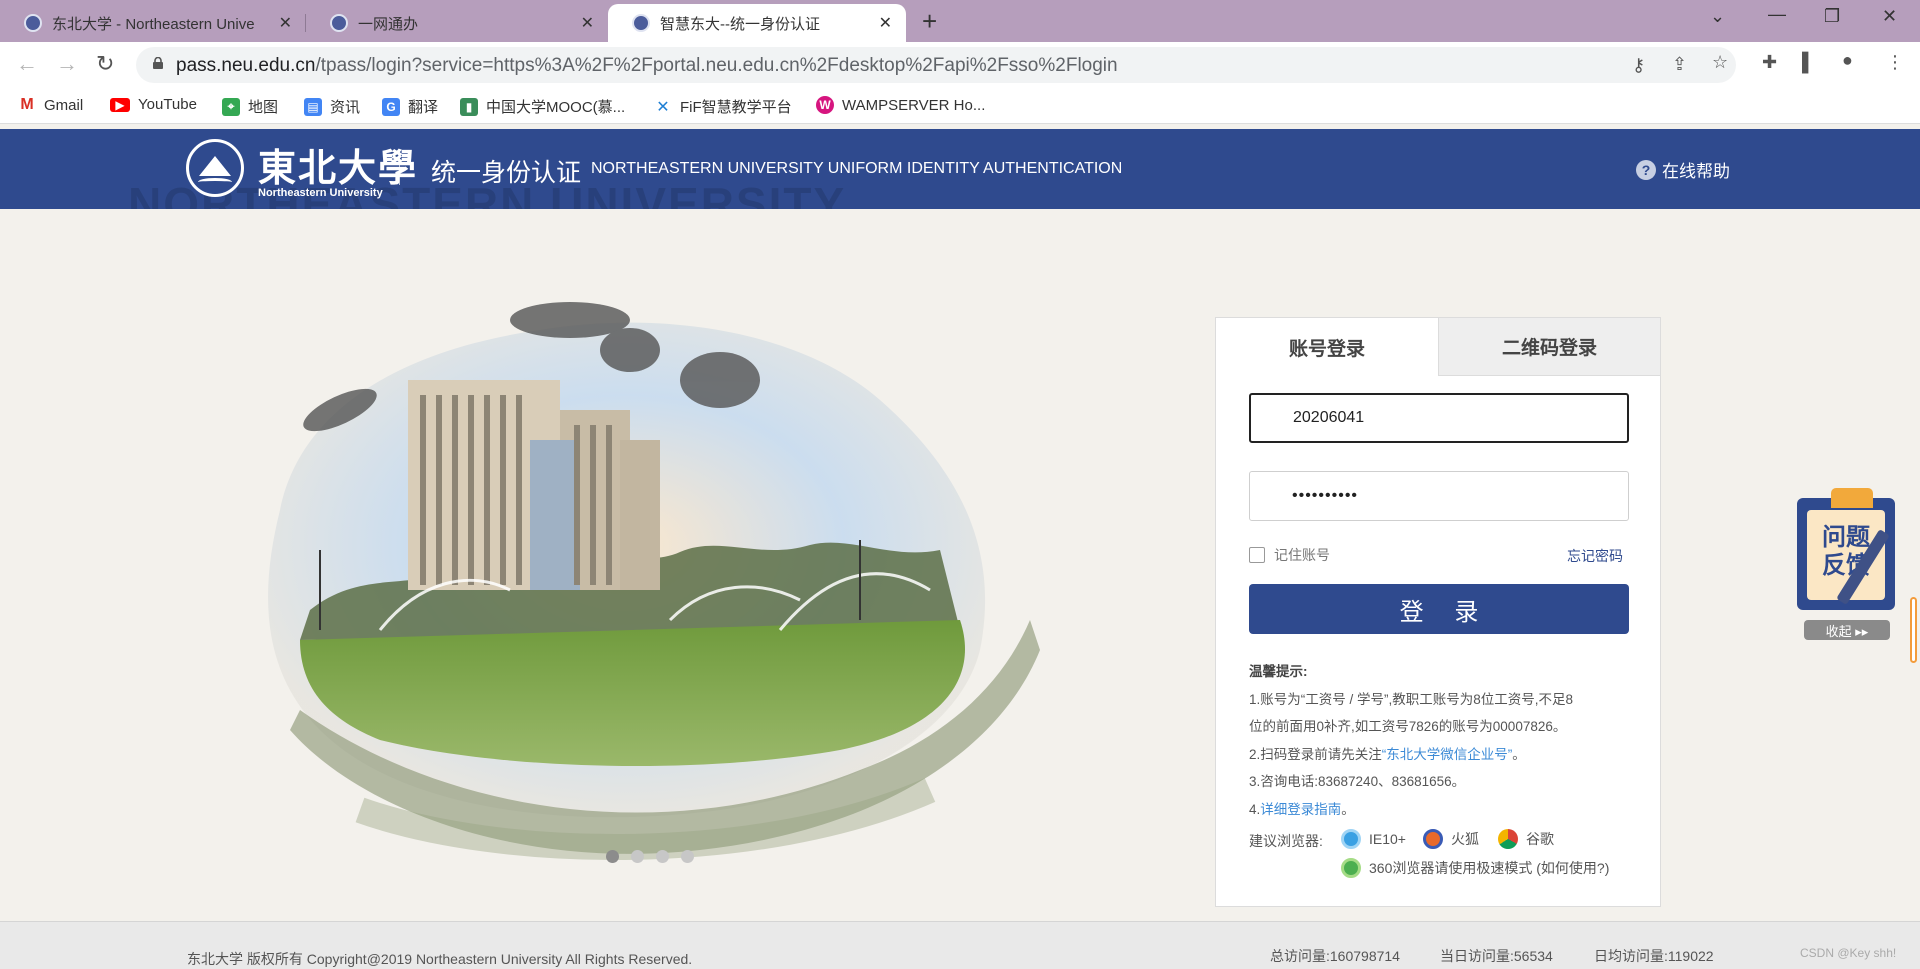 Image resolution: width=1920 pixels, height=969 pixels. I want to click on browser-tab-title: 东北大学 - Northeastern Unive, so click(153, 24).